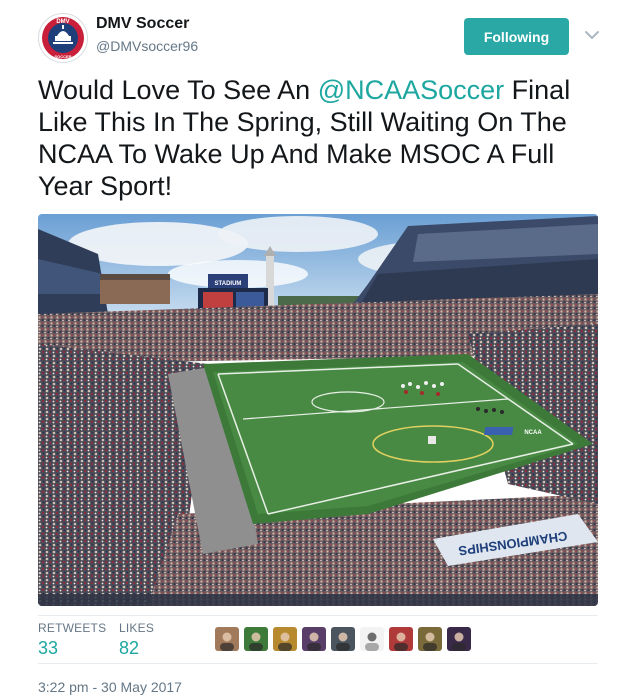 Image resolution: width=636 pixels, height=695 pixels. What do you see at coordinates (516, 36) in the screenshot?
I see `following-button: Following` at bounding box center [516, 36].